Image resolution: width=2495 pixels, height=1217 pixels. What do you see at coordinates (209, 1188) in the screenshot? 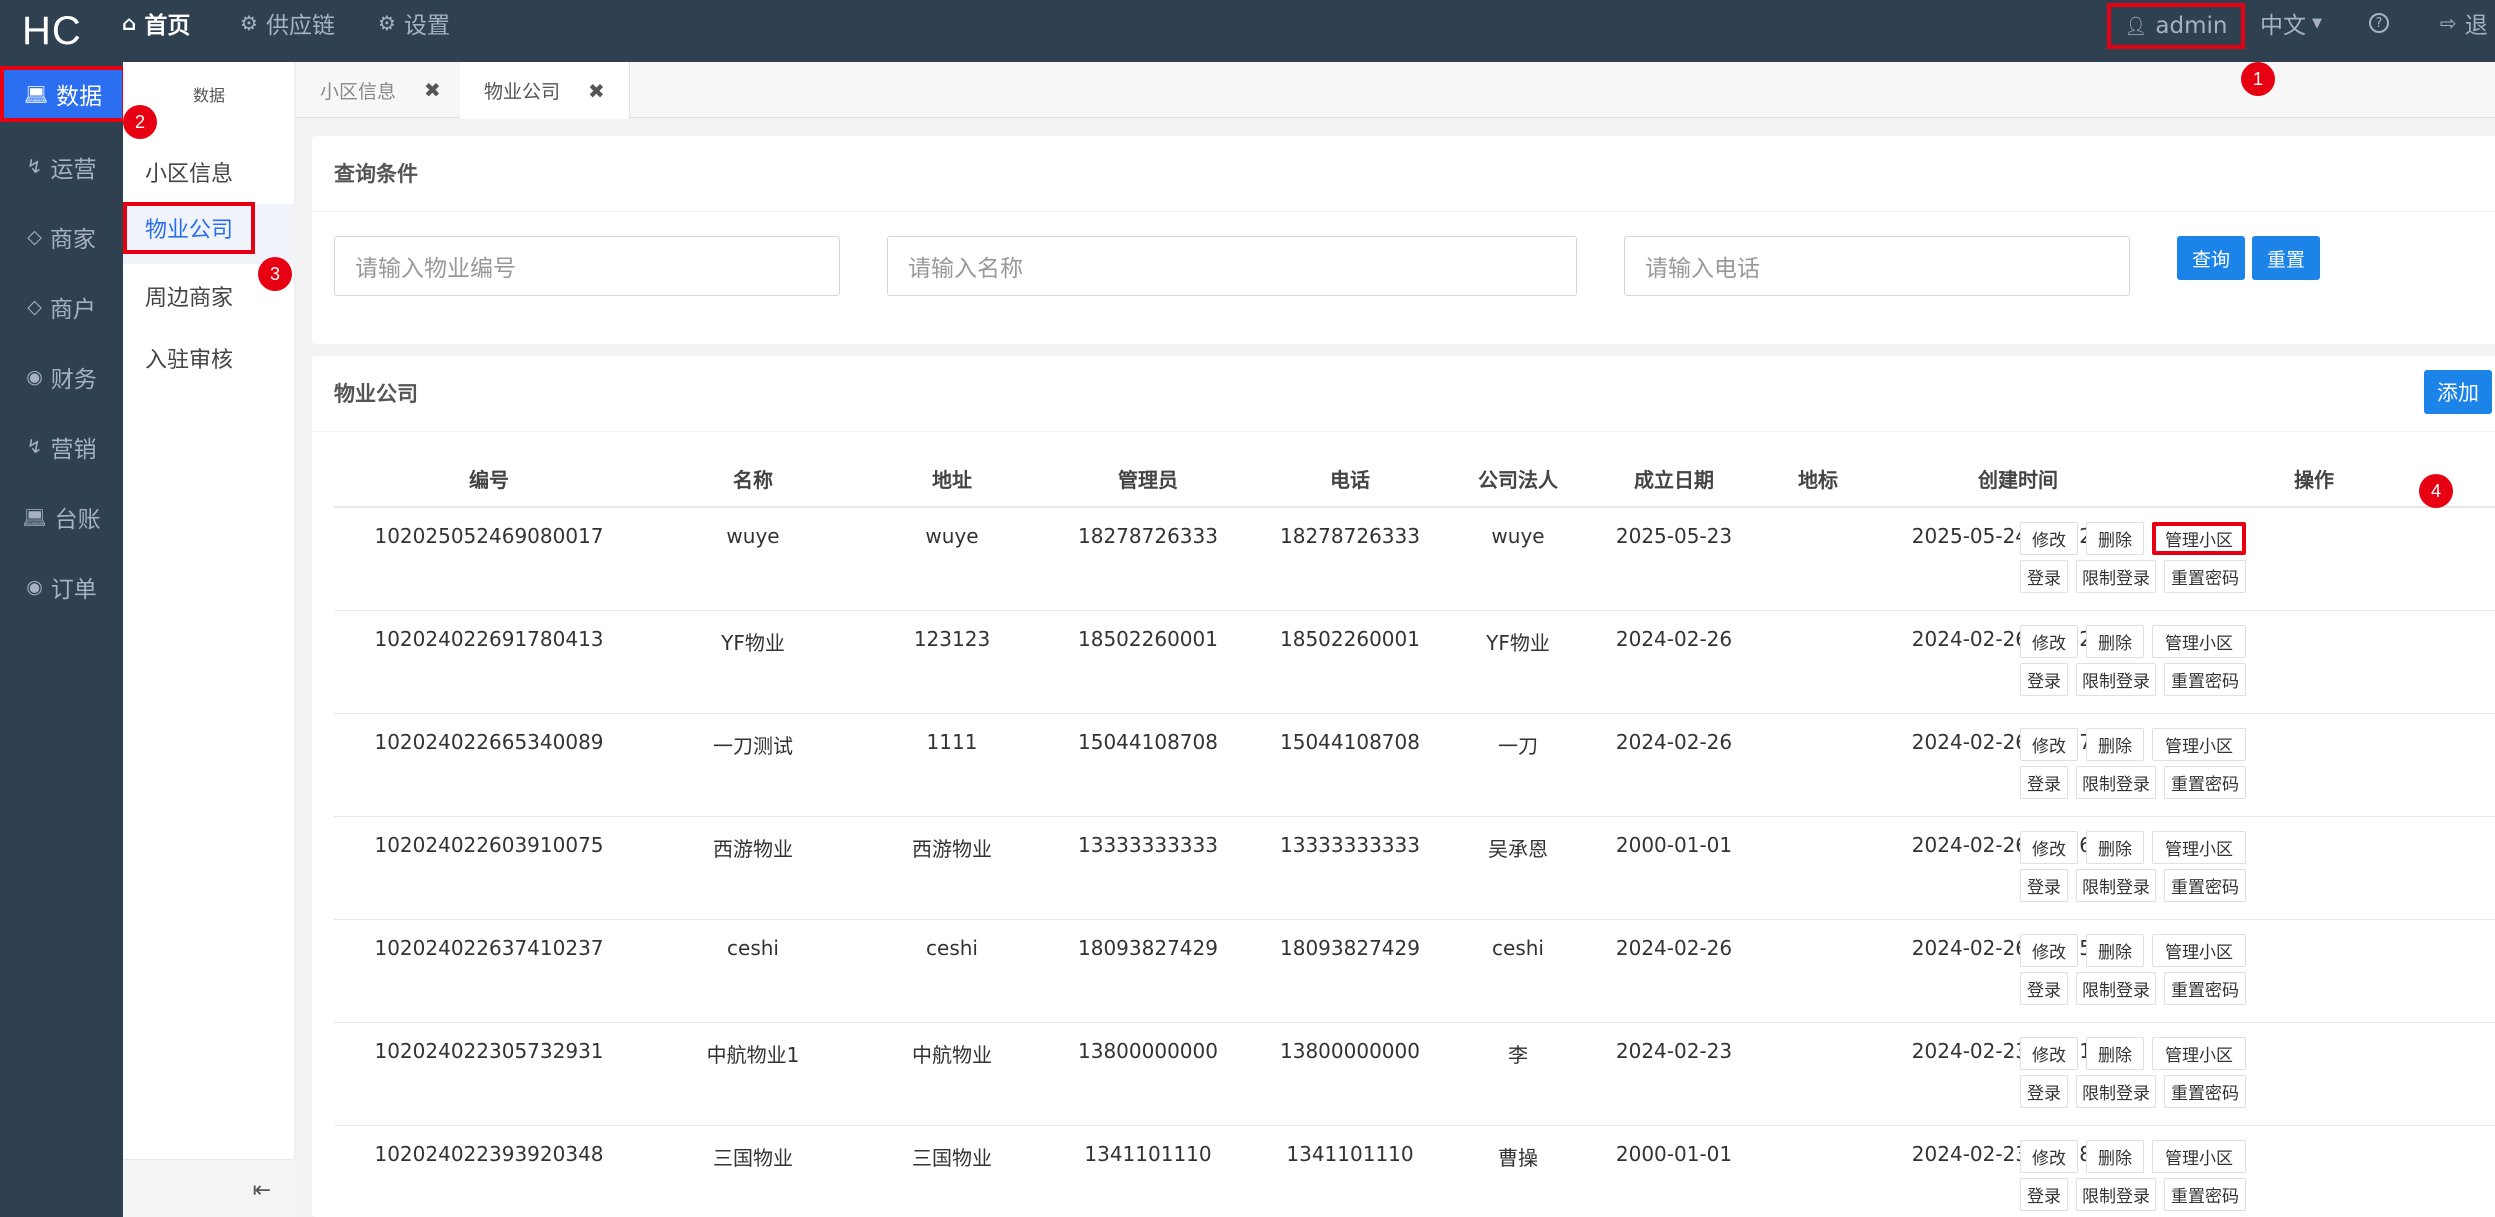
I see `submenu-footer: ⇤` at bounding box center [209, 1188].